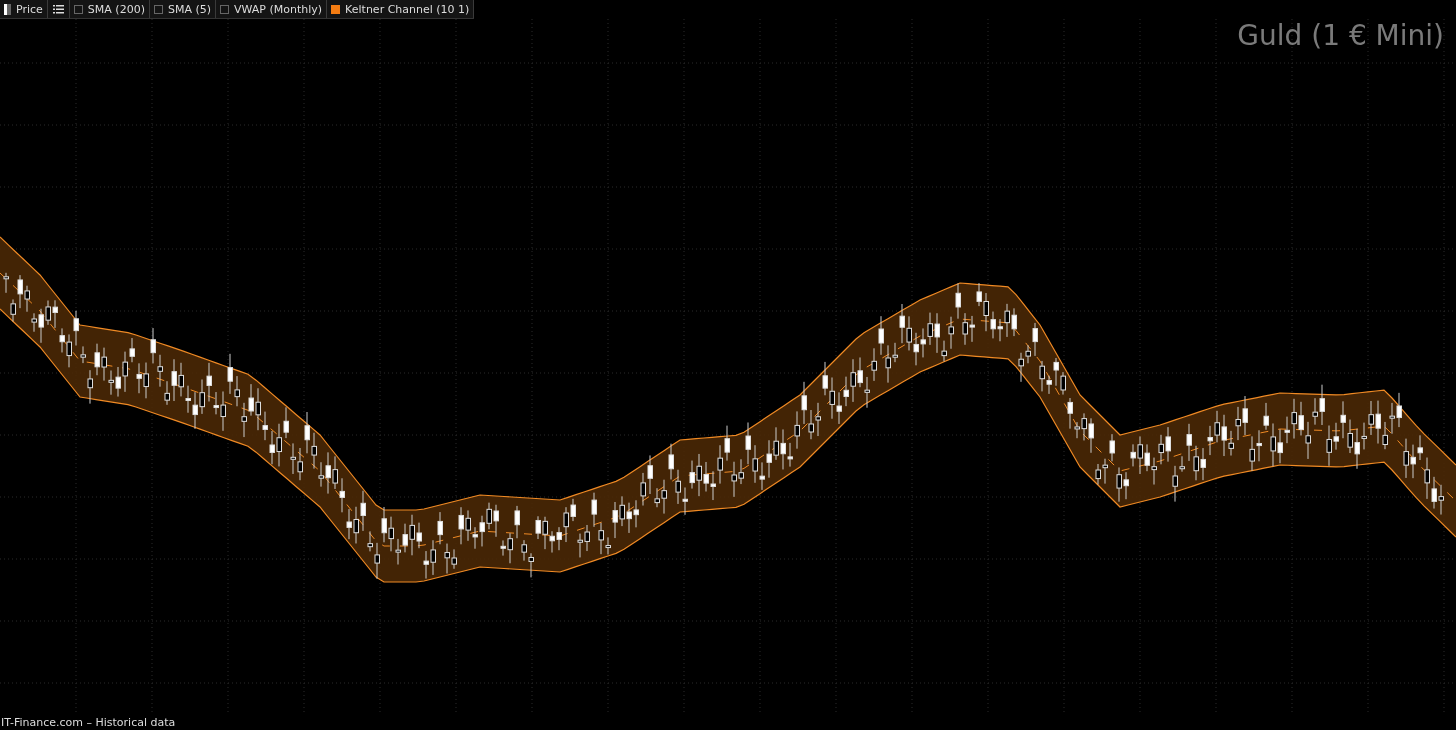  Describe the element at coordinates (1340, 35) in the screenshot. I see `instrument-title: Guld (1 € Mini)` at that location.